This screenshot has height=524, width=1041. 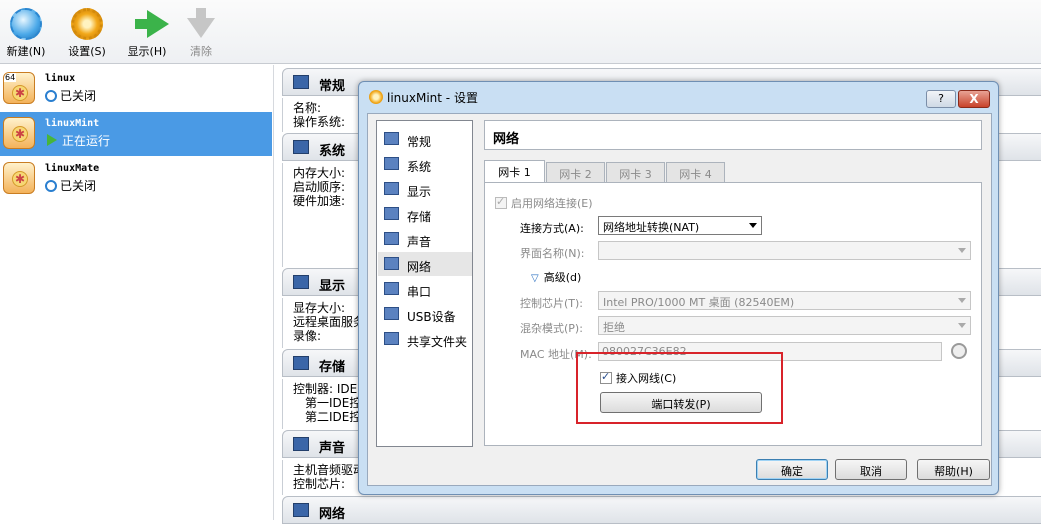 I want to click on discard-button: 清除, so click(x=201, y=33).